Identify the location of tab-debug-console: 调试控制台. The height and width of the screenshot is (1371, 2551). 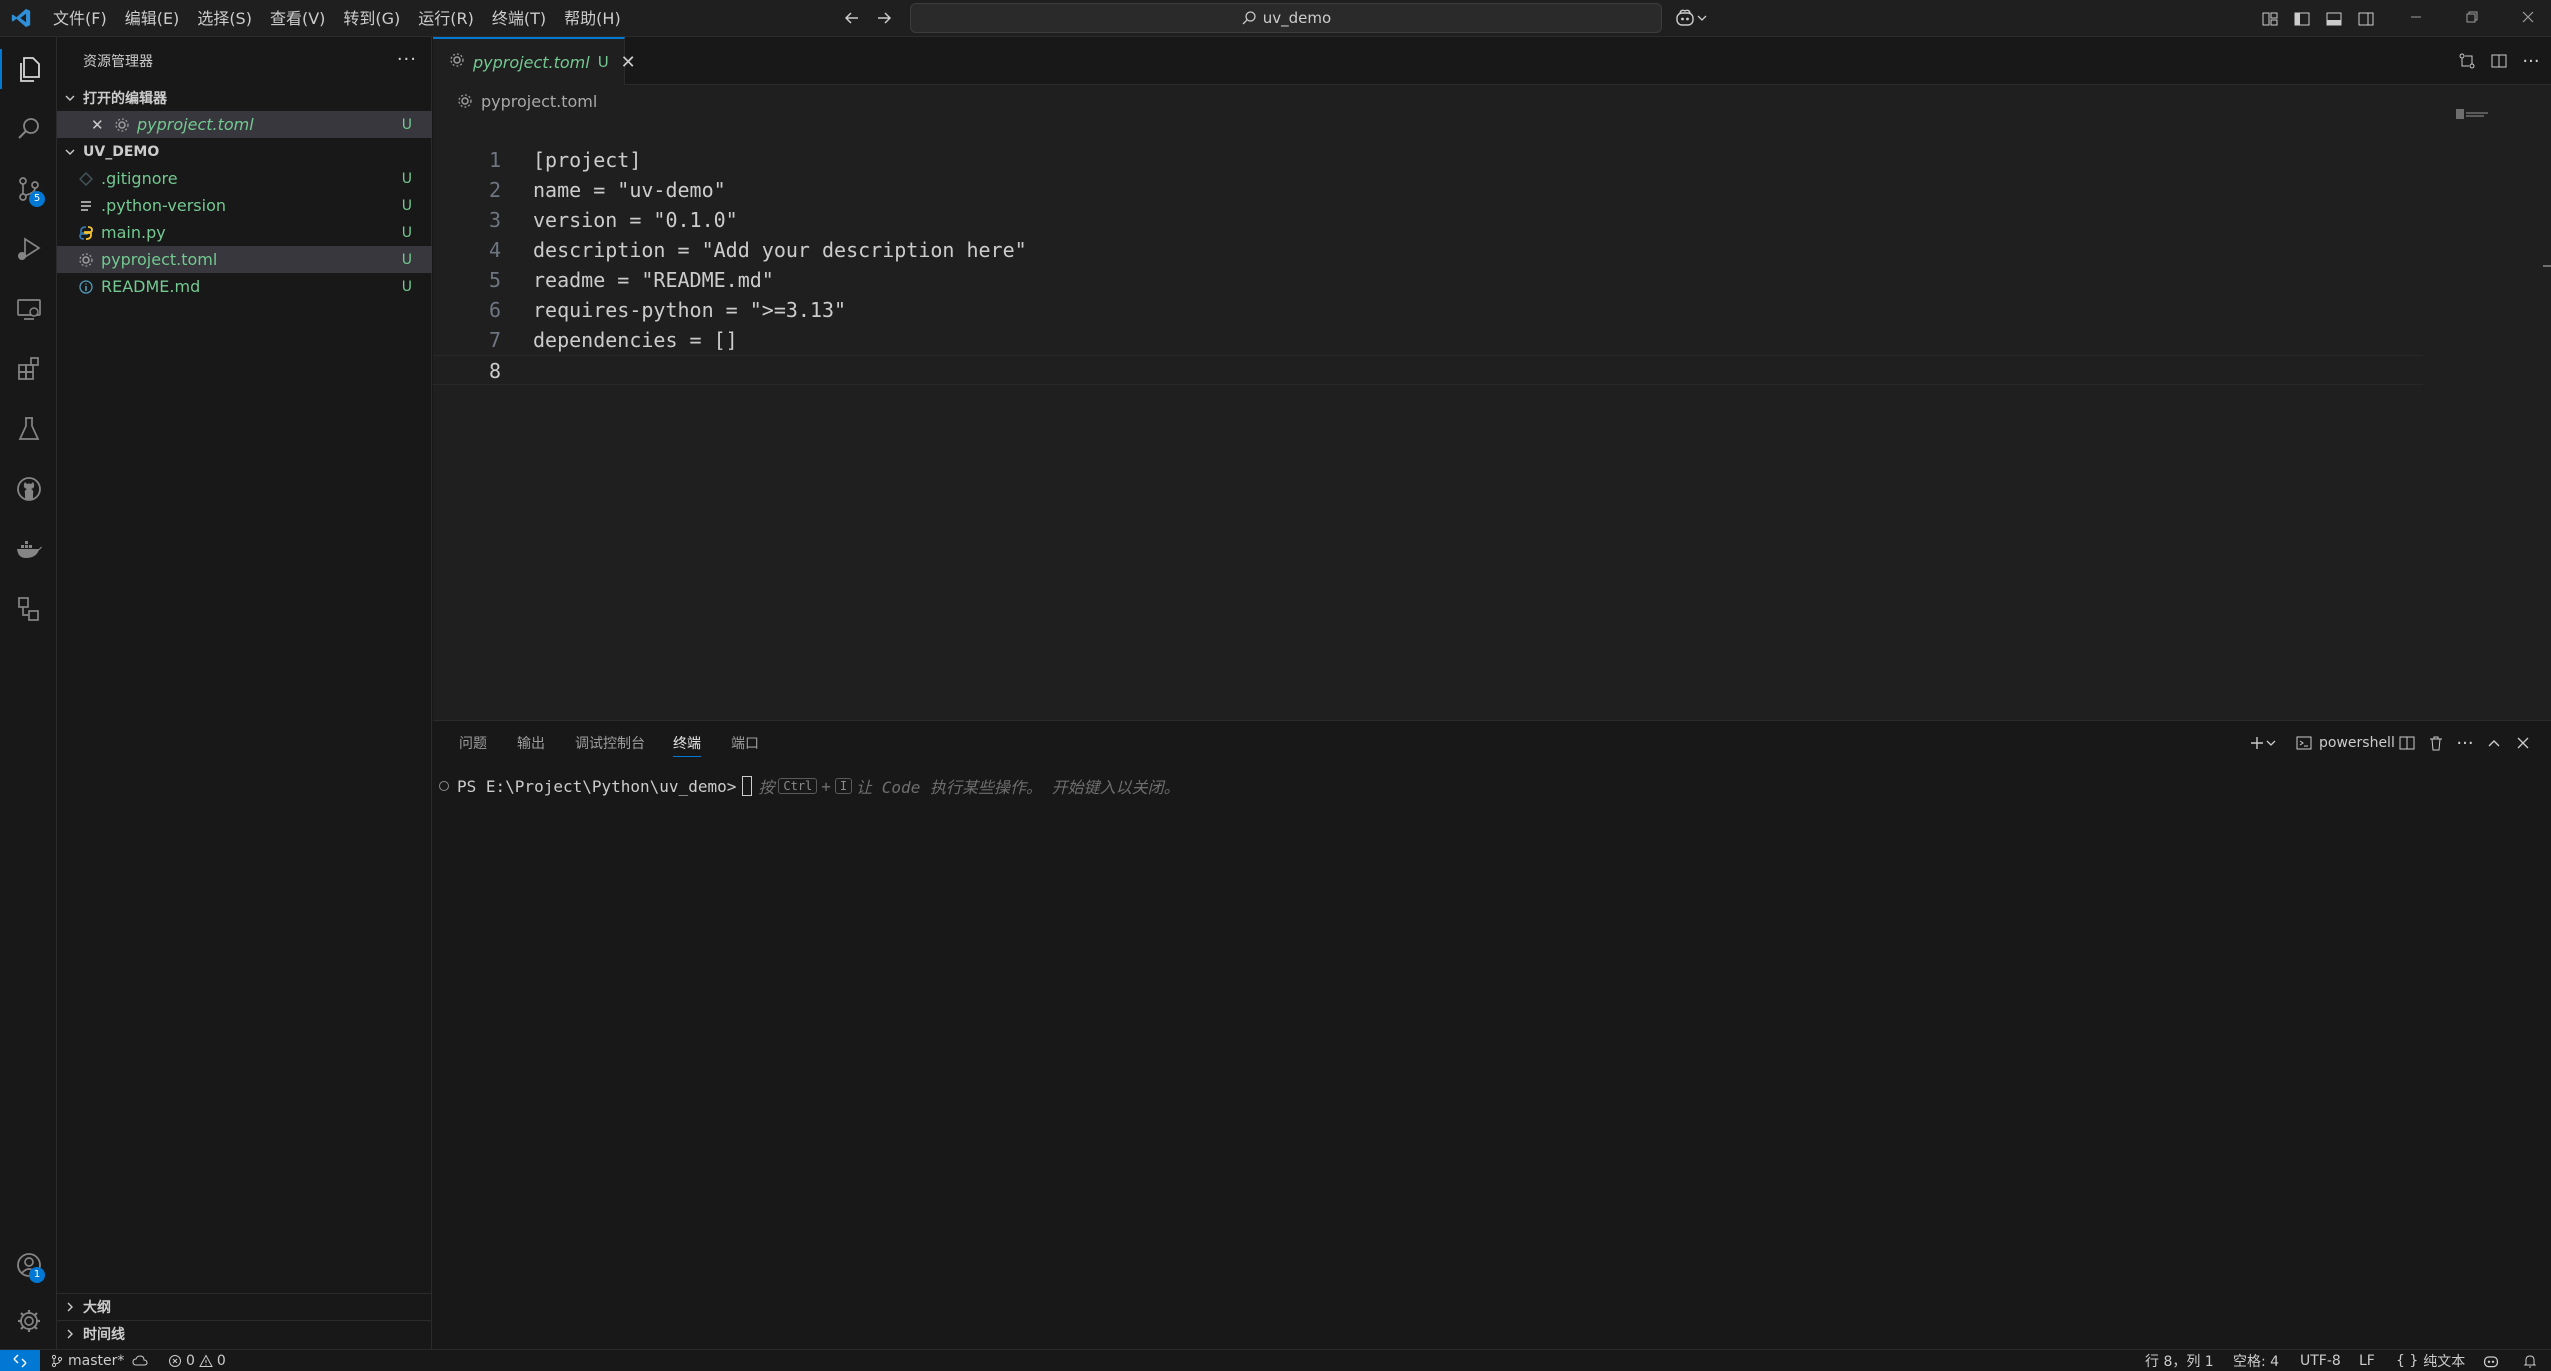
(610, 745).